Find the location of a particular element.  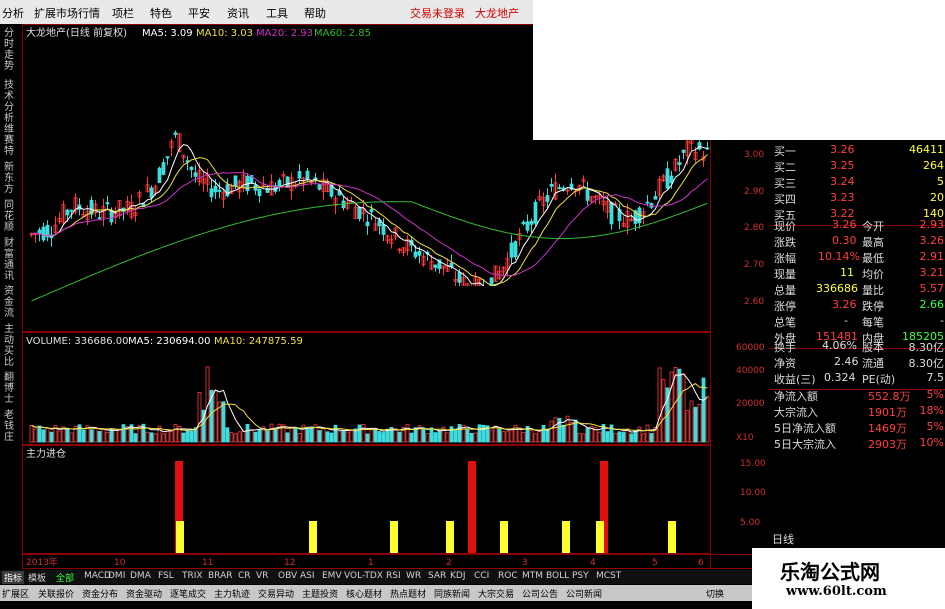

vtab-tonghuashun: 同花顺 is located at coordinates (10, 216).